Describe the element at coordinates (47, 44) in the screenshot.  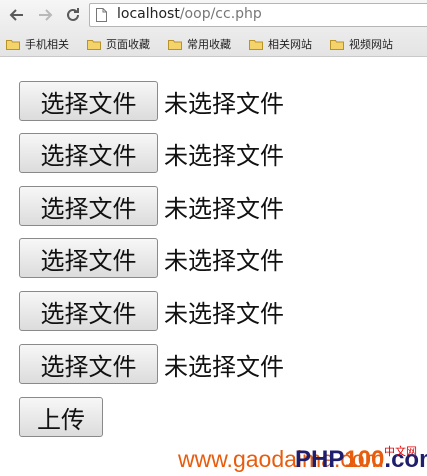
I see `bookmark-label: 手机相关` at that location.